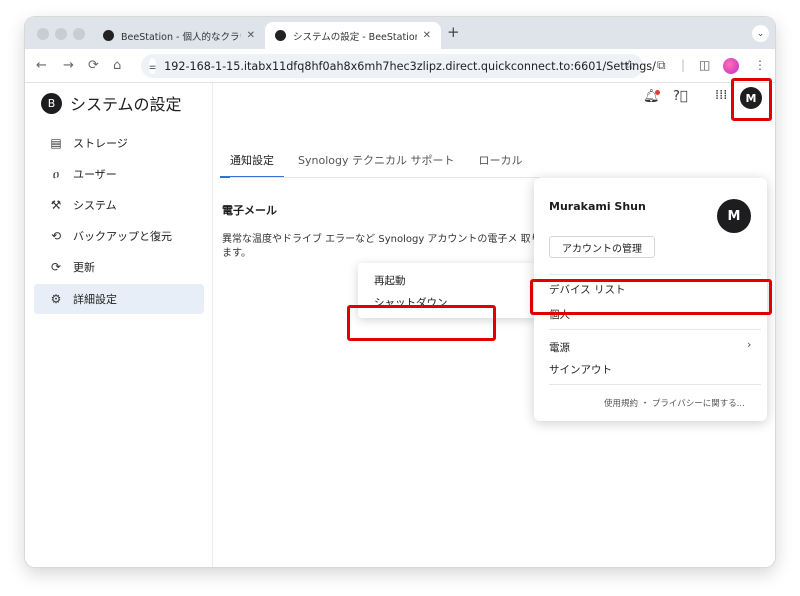  What do you see at coordinates (68, 65) in the screenshot?
I see `forward-icon: →` at bounding box center [68, 65].